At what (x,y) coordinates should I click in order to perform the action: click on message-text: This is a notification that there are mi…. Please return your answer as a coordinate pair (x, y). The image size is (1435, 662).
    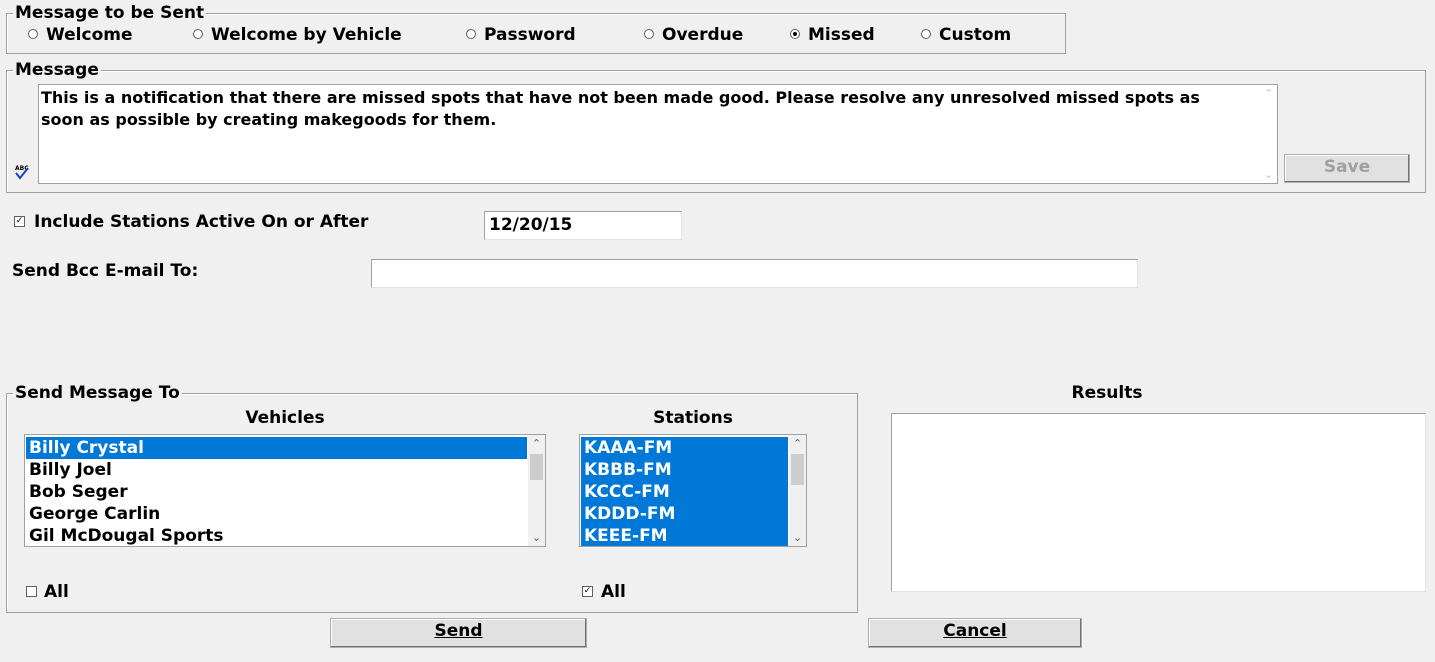
    Looking at the image, I should click on (620, 108).